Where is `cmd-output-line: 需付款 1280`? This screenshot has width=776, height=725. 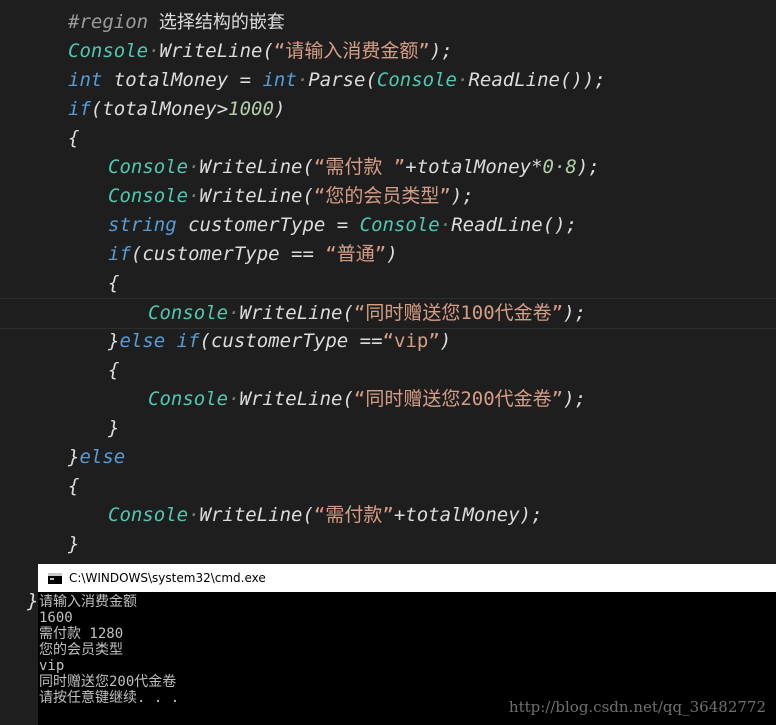
cmd-output-line: 需付款 1280 is located at coordinates (81, 634).